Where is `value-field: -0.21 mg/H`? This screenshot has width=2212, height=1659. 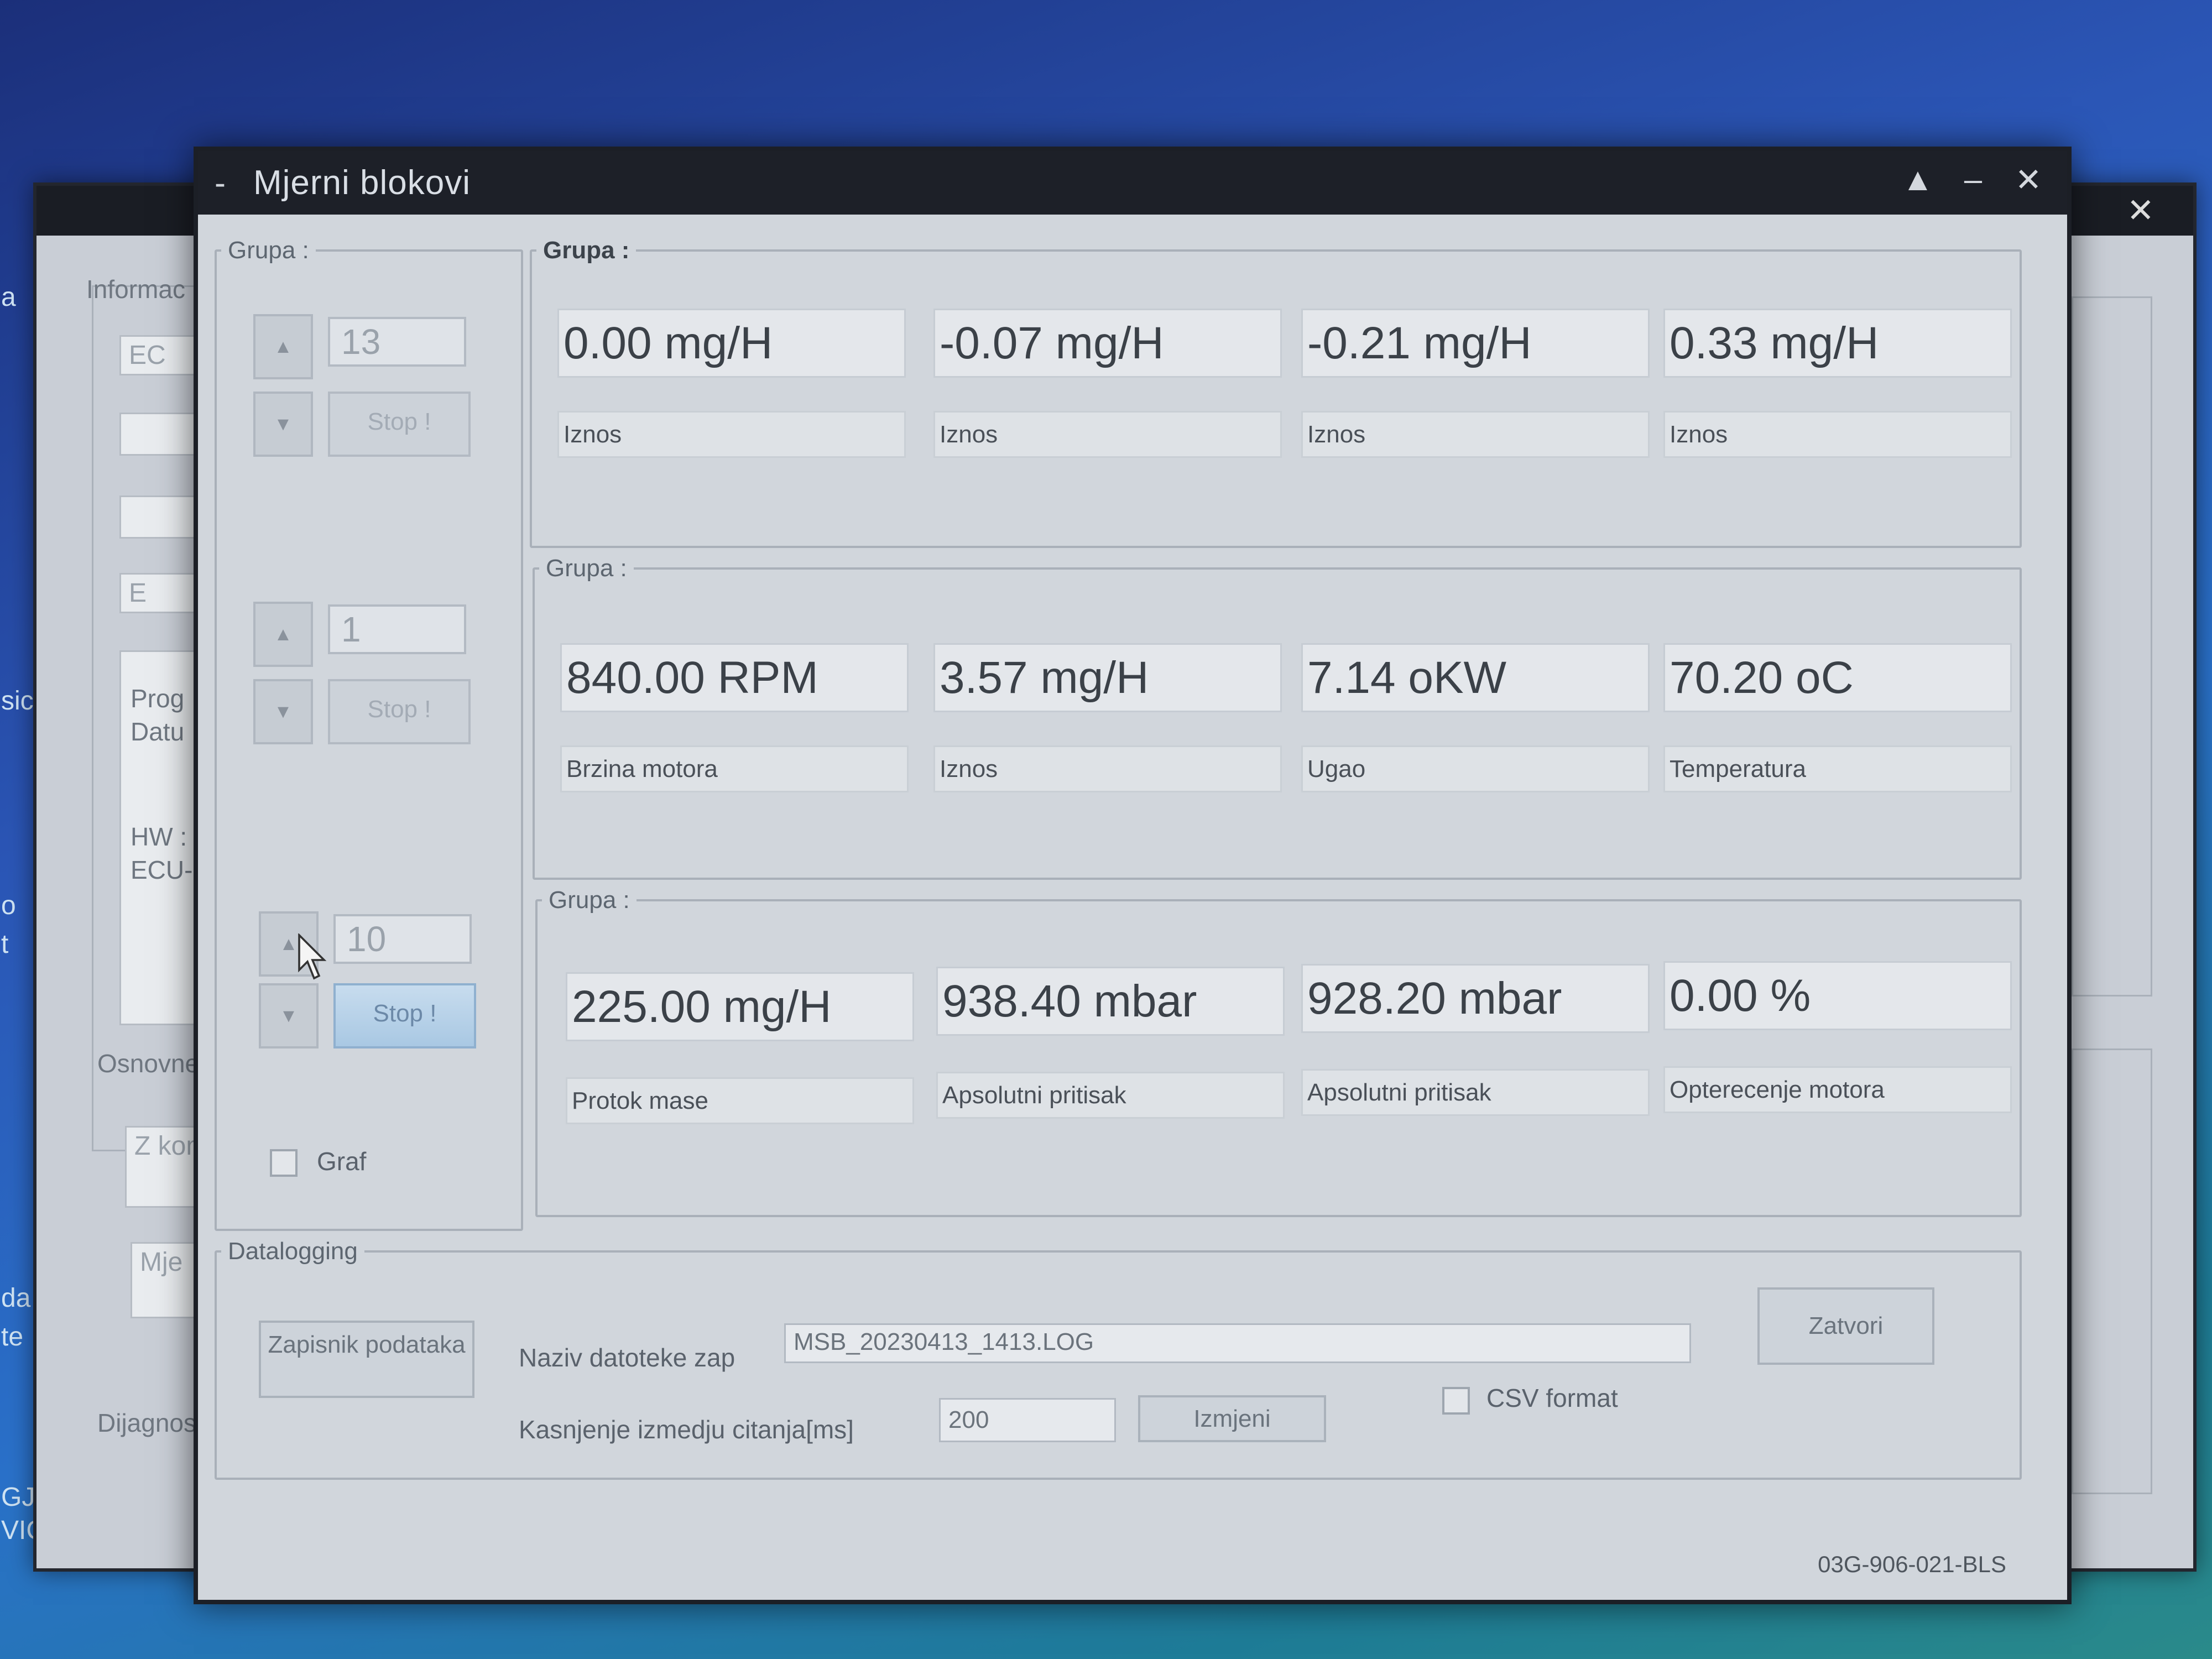
value-field: -0.21 mg/H is located at coordinates (1476, 344).